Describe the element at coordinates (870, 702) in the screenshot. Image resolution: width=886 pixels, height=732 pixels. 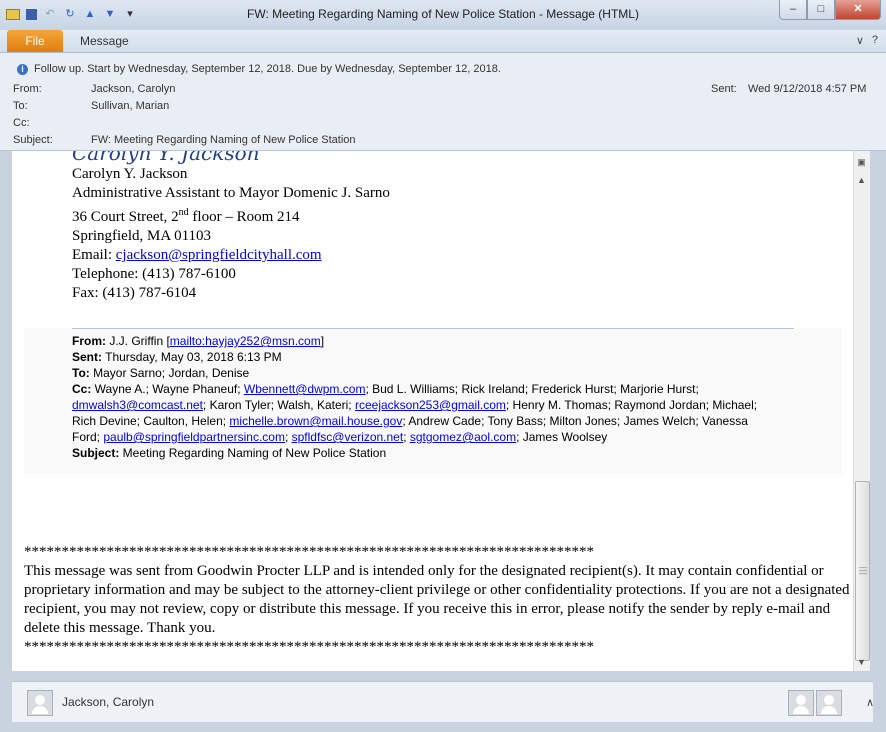
I see `expand-people-pane-icon: ∧` at that location.